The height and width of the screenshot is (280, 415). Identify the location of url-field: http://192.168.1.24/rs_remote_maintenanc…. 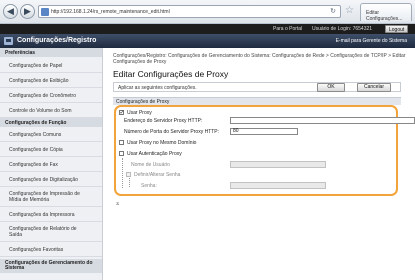
(189, 11).